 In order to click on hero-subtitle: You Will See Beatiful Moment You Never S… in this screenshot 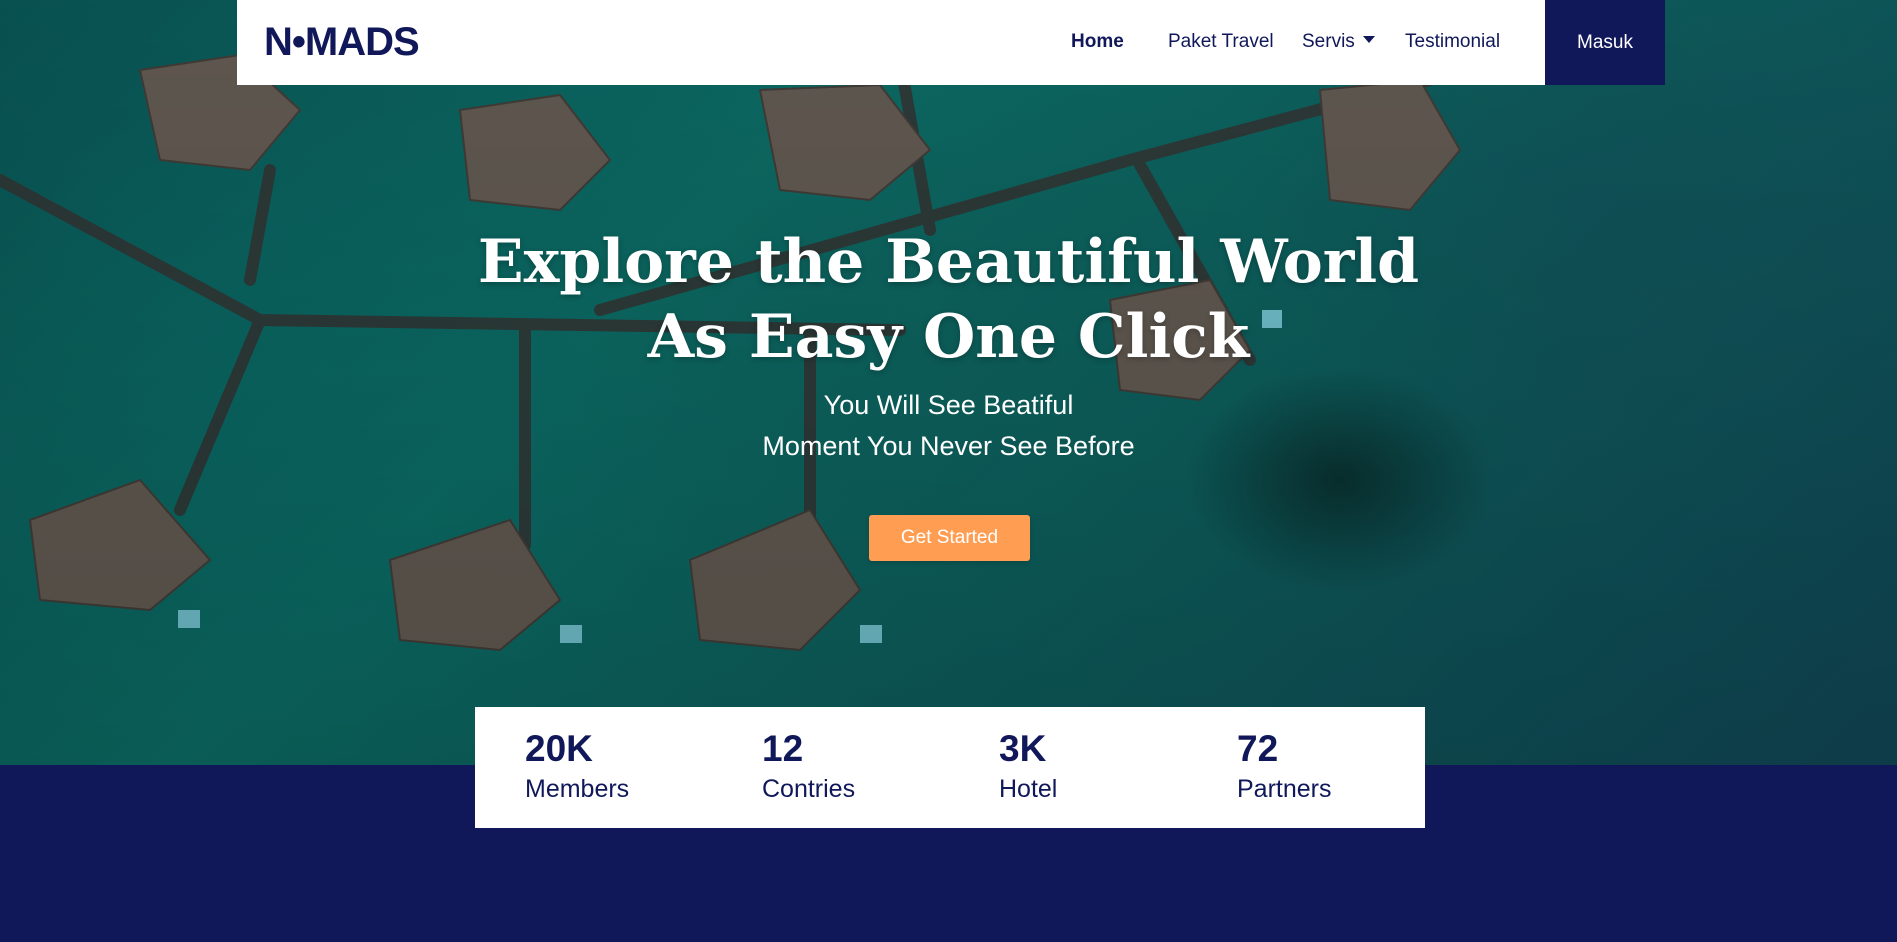, I will do `click(948, 426)`.